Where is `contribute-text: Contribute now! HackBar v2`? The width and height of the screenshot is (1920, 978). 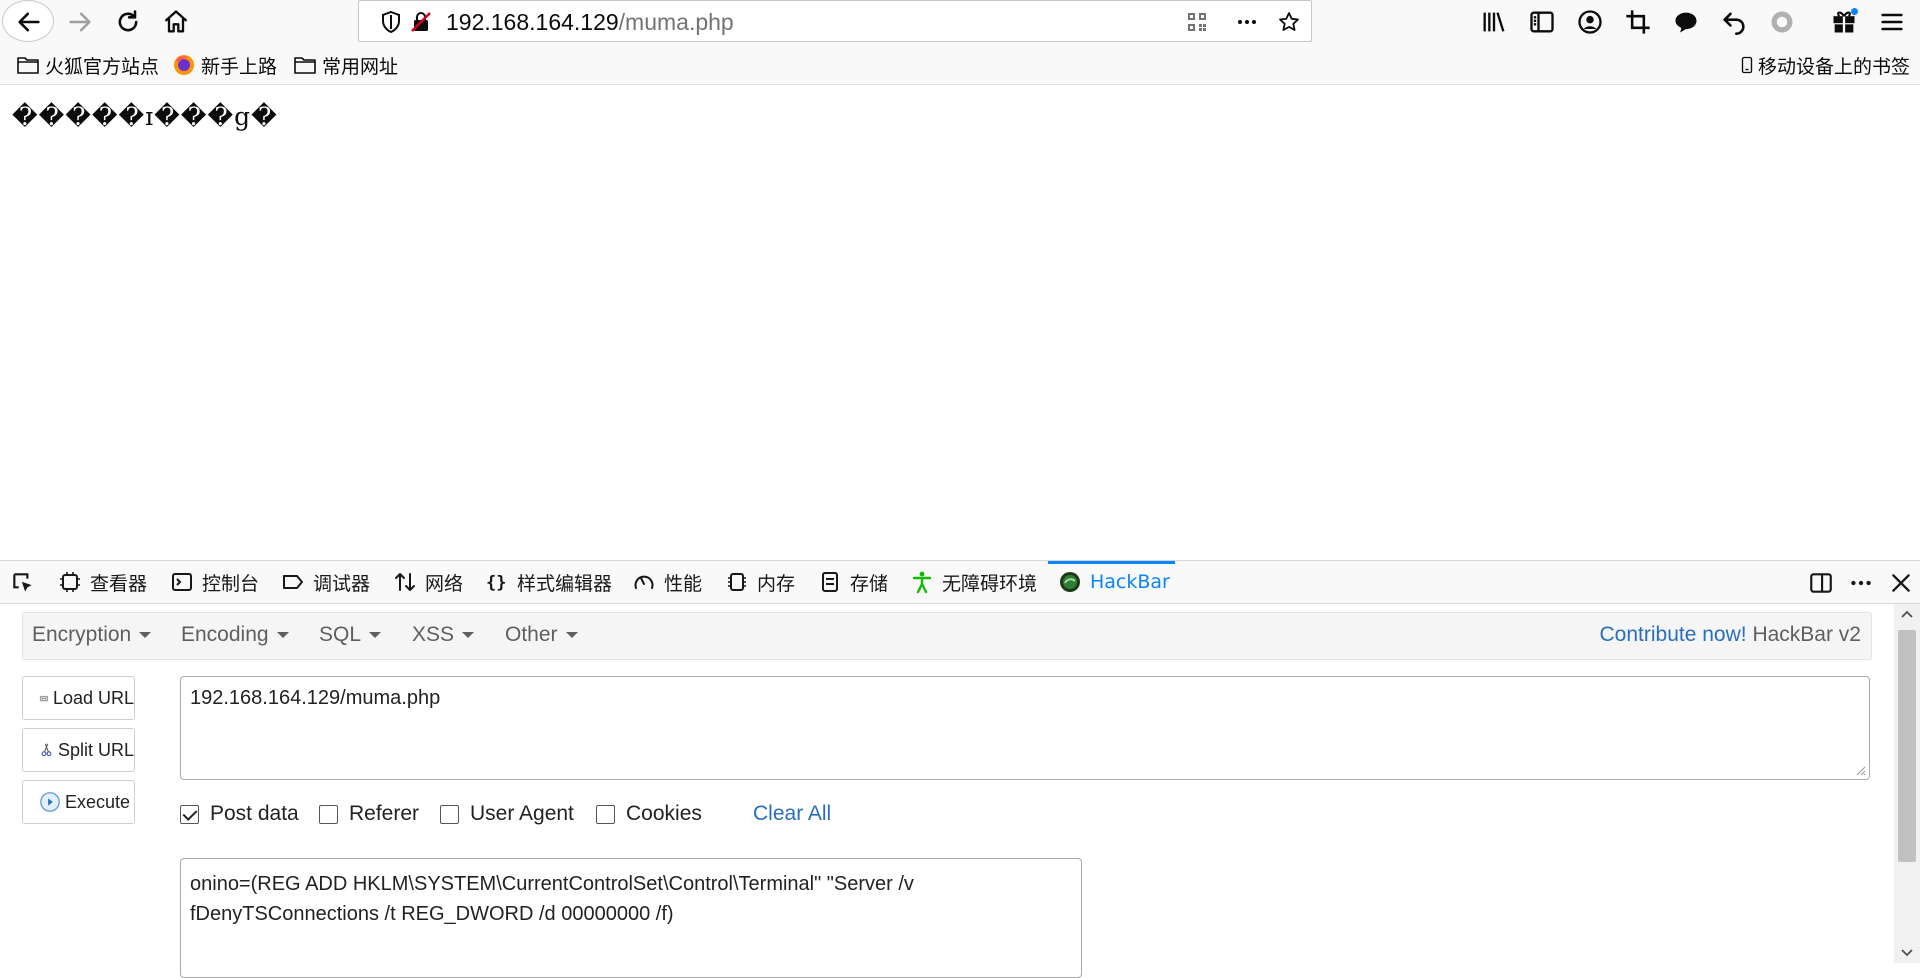
contribute-text: Contribute now! HackBar v2 is located at coordinates (1730, 635).